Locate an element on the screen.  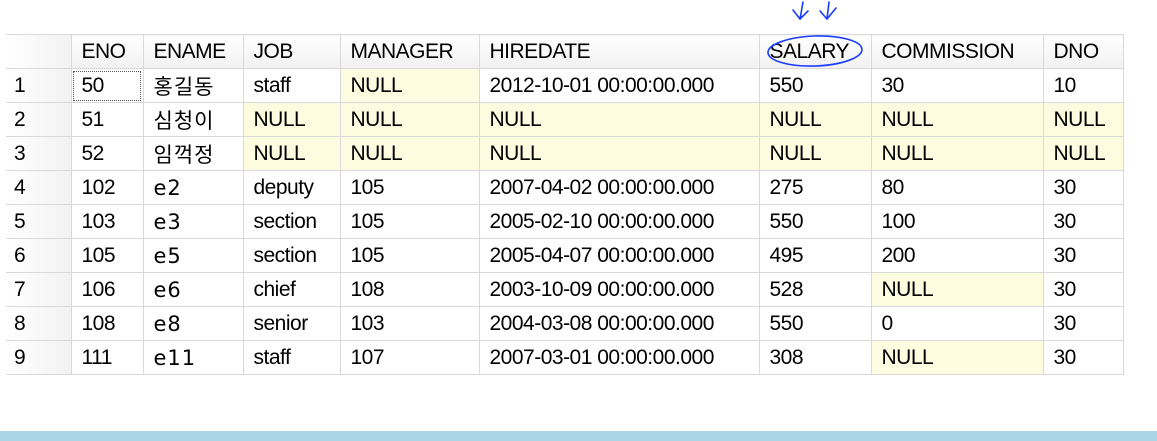
row-number: 3 is located at coordinates (39, 153).